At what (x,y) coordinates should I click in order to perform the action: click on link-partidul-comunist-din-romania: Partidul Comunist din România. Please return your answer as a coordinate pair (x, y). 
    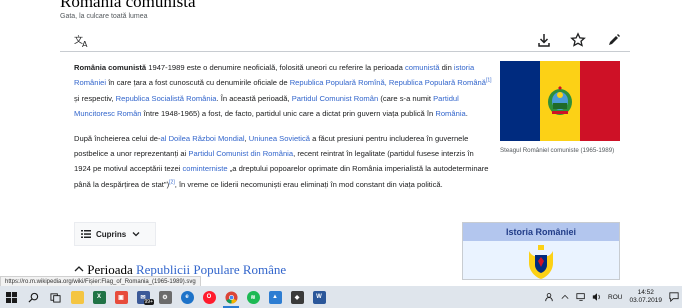
    Looking at the image, I should click on (240, 153).